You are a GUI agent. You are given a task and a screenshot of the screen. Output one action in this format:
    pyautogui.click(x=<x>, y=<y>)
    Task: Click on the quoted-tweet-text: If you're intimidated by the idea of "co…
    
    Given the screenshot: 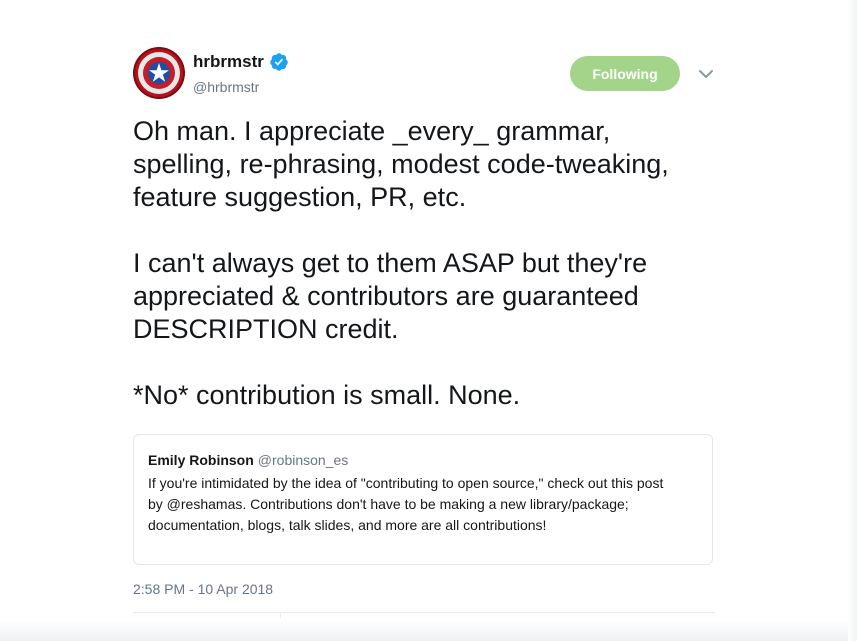 What is the action you would take?
    pyautogui.click(x=406, y=504)
    